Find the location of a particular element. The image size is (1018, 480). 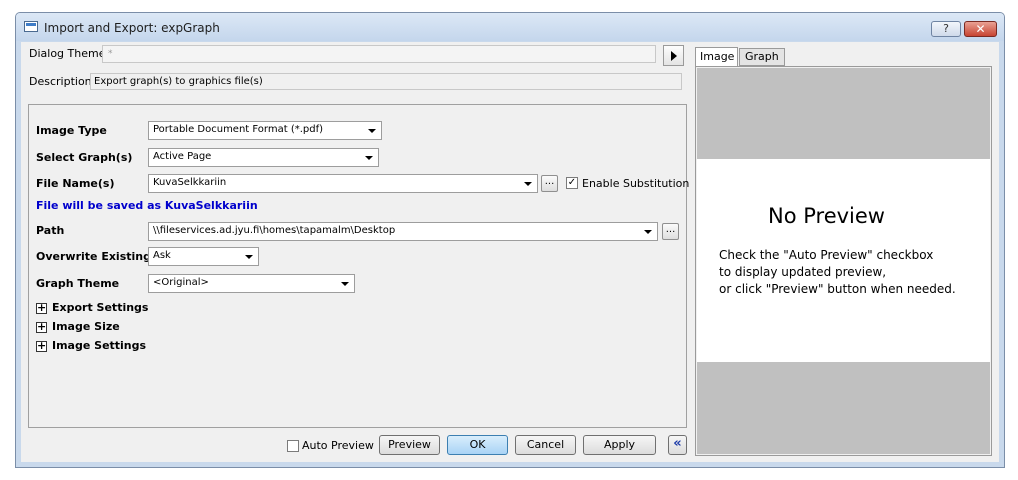

file-names-value: KuvaSelkkariin is located at coordinates (190, 182).